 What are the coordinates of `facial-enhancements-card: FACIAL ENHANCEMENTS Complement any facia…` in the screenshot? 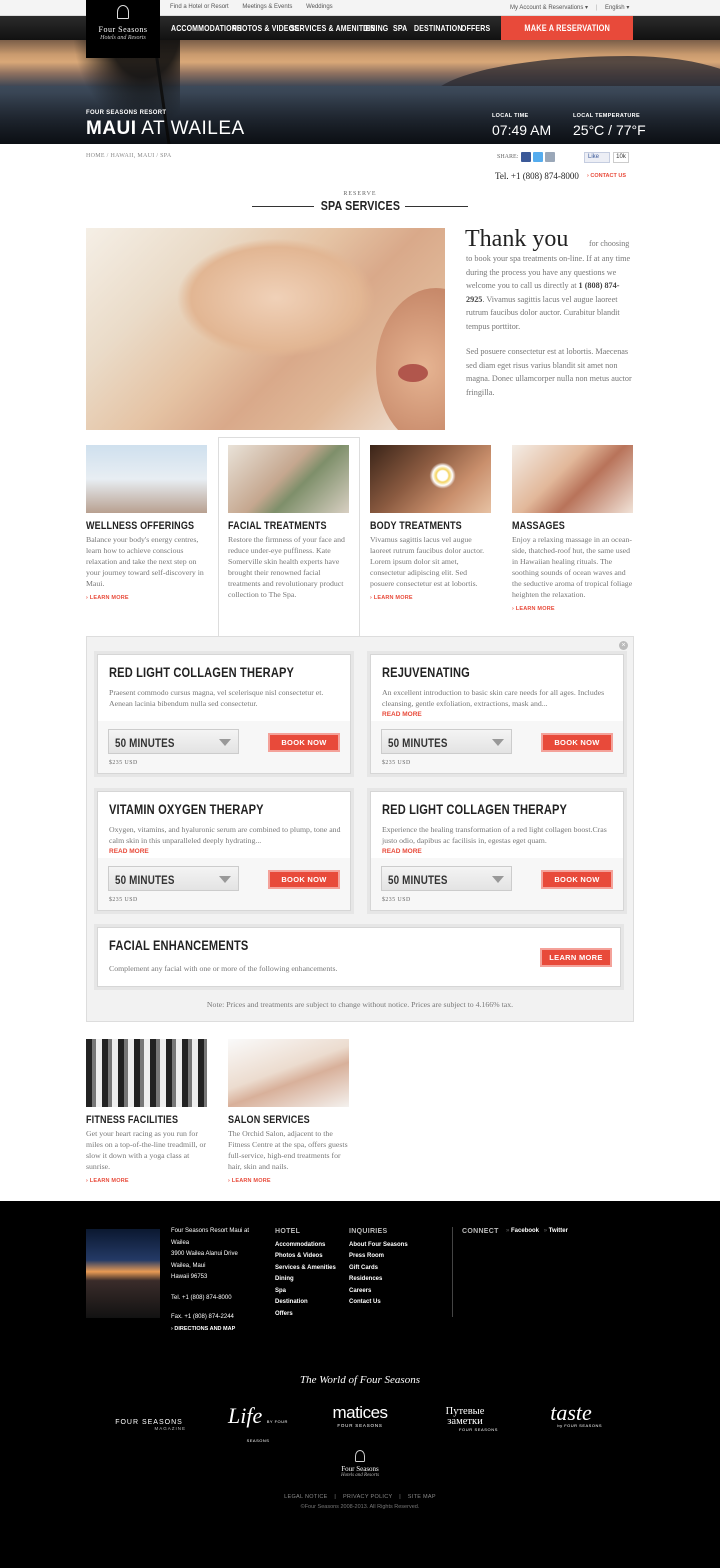 It's located at (359, 957).